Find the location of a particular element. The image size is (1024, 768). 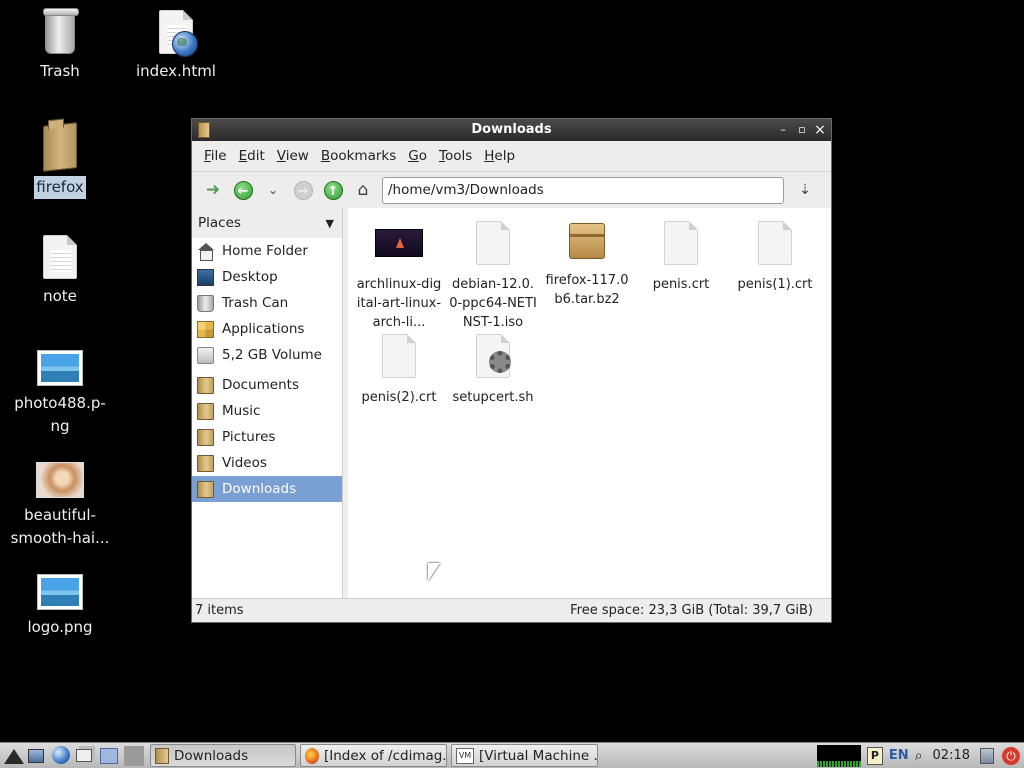

sidebar-item-videos: Videos is located at coordinates (267, 463).